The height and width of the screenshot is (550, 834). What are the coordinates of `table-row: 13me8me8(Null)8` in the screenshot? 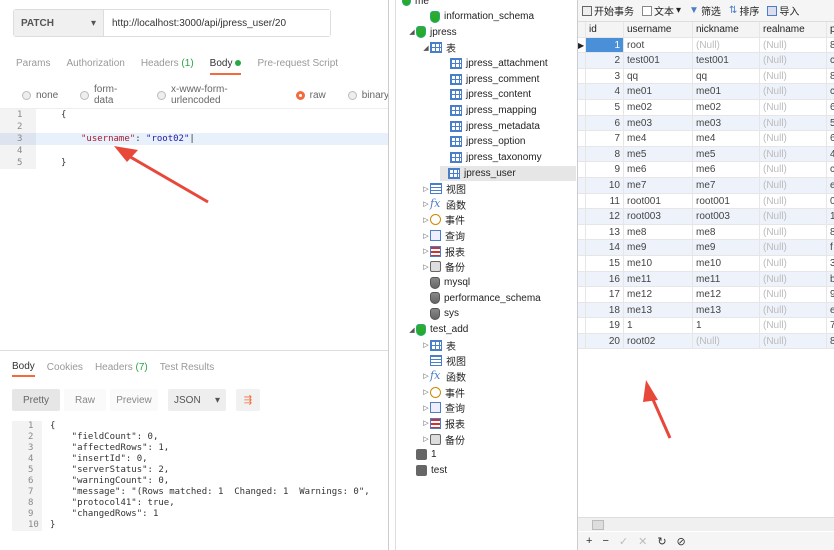 It's located at (706, 232).